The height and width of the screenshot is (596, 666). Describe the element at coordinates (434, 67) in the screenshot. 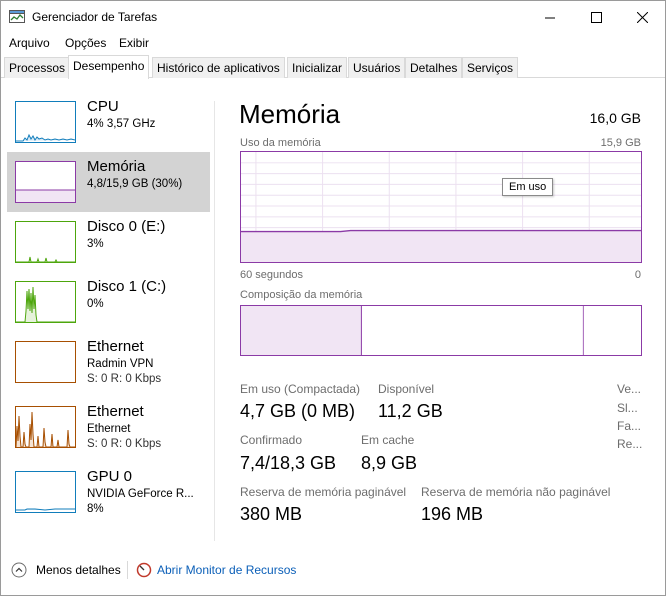

I see `tab-detalhes: Detalhes` at that location.